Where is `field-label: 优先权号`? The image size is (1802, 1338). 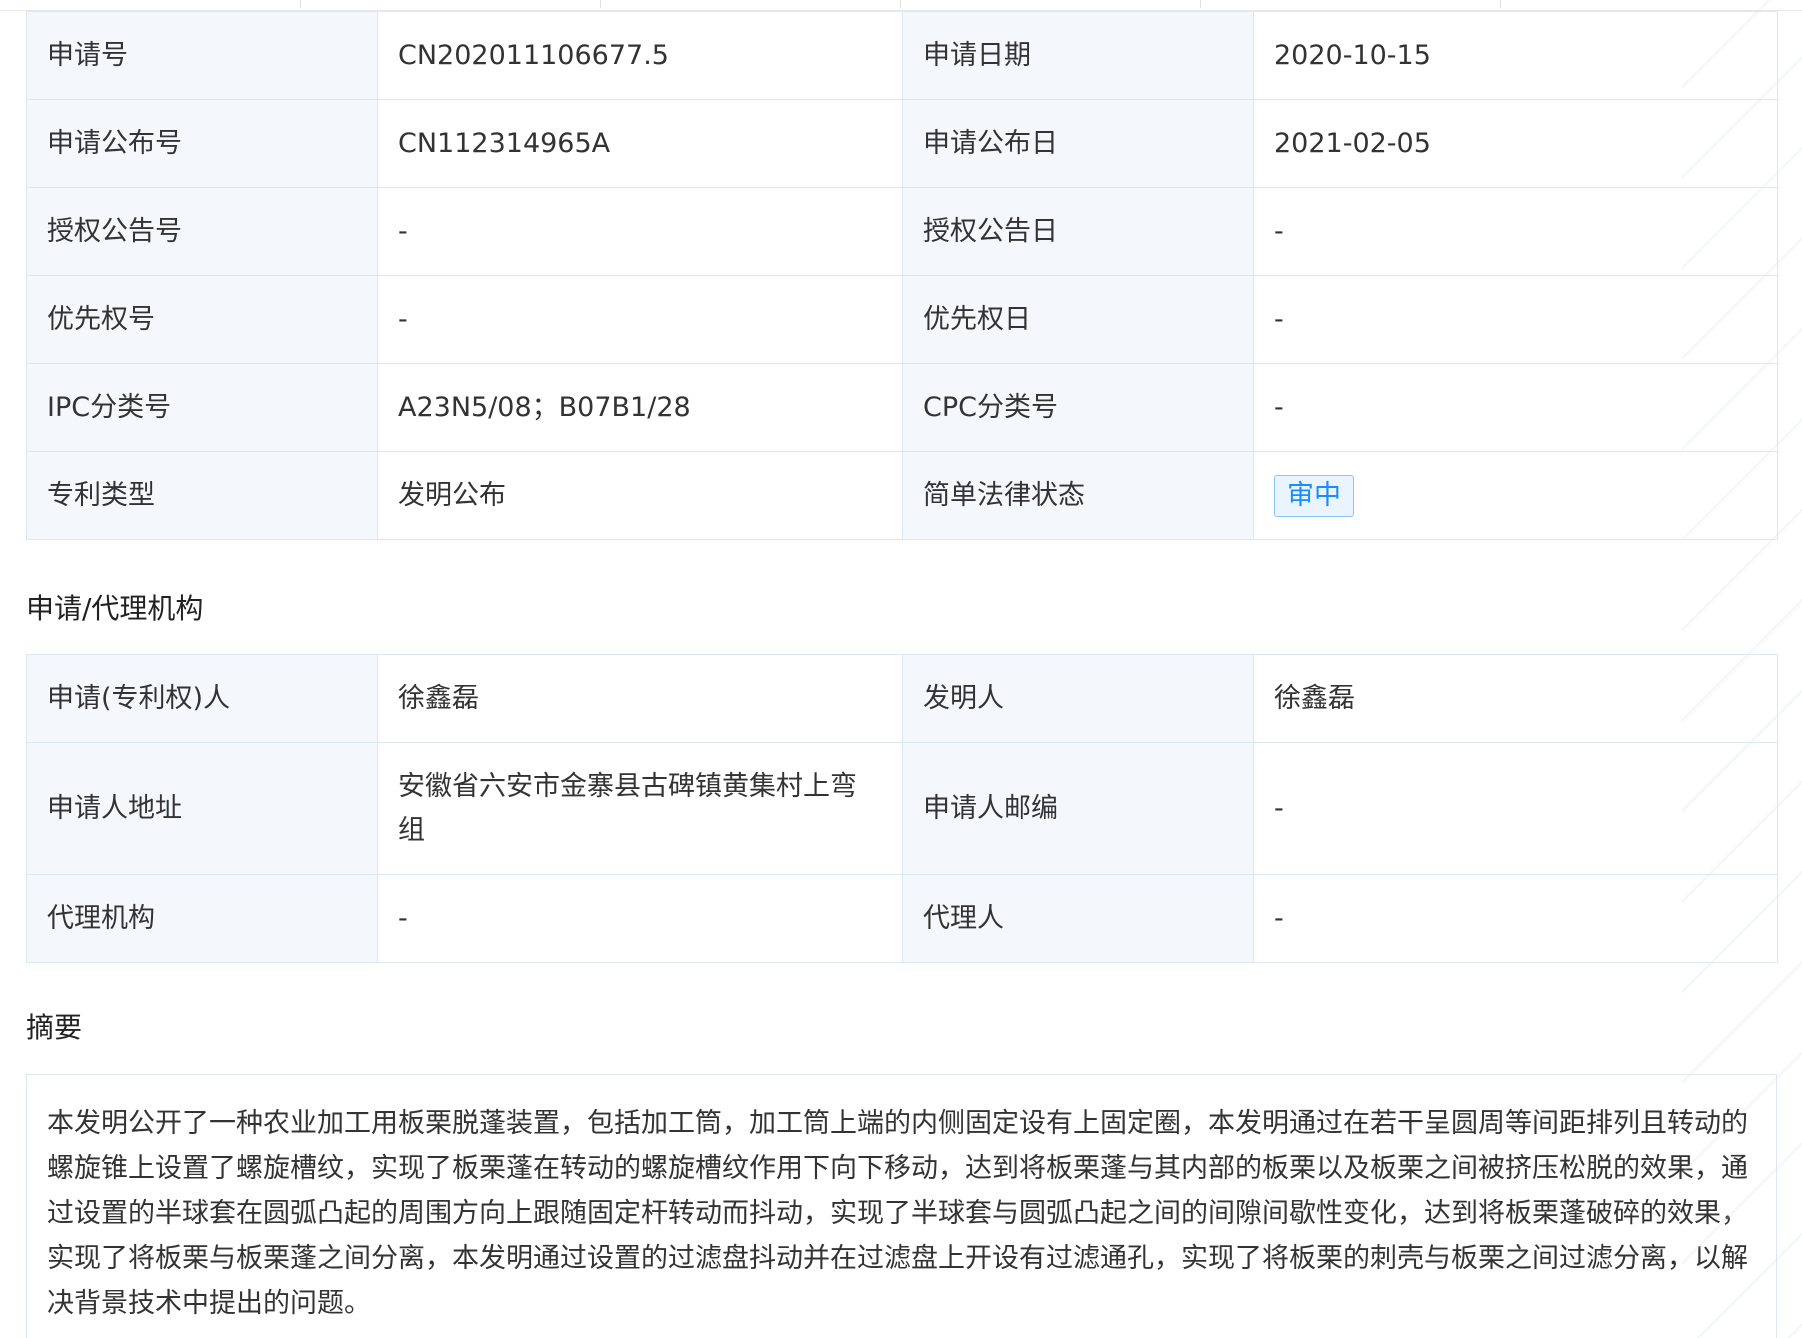
field-label: 优先权号 is located at coordinates (202, 319).